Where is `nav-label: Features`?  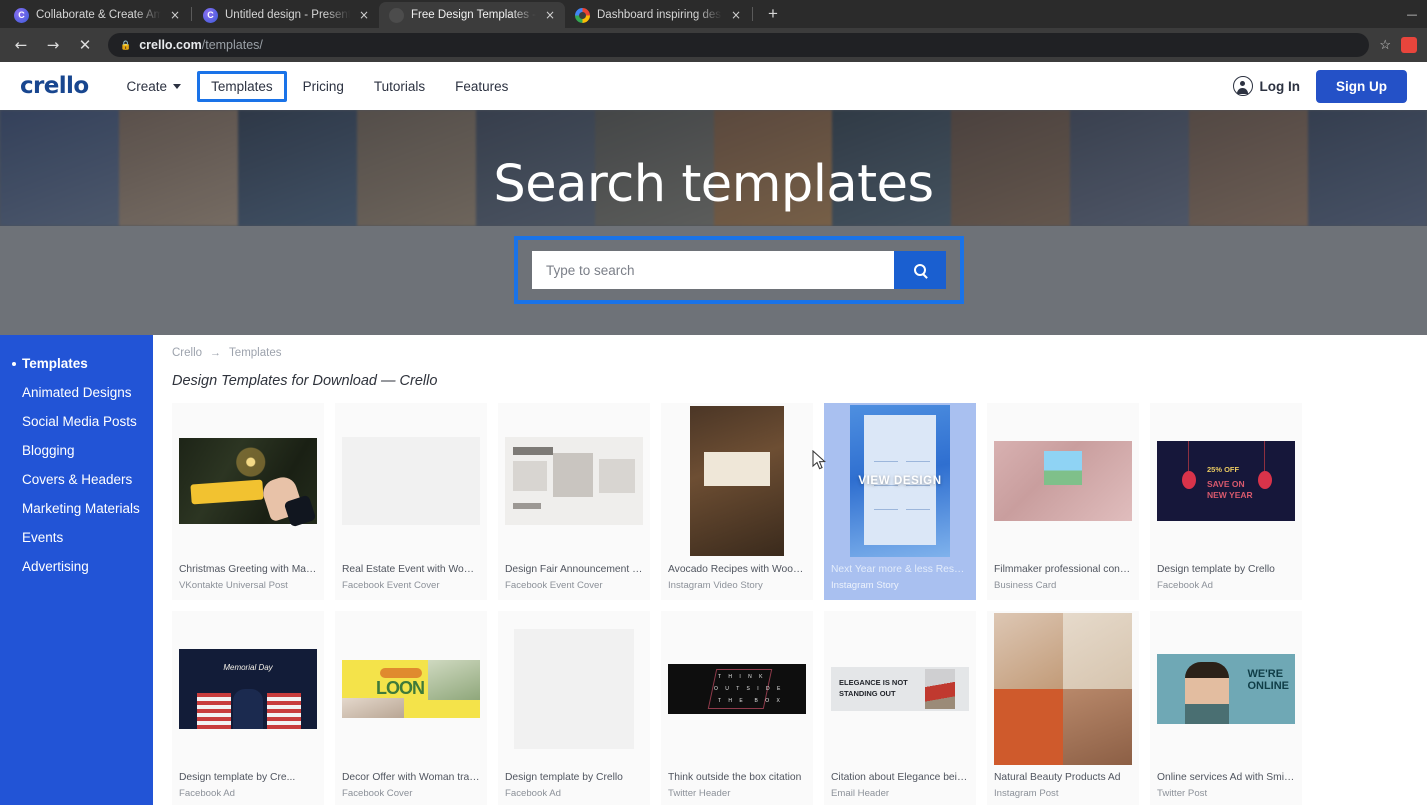
nav-label: Features is located at coordinates (482, 86).